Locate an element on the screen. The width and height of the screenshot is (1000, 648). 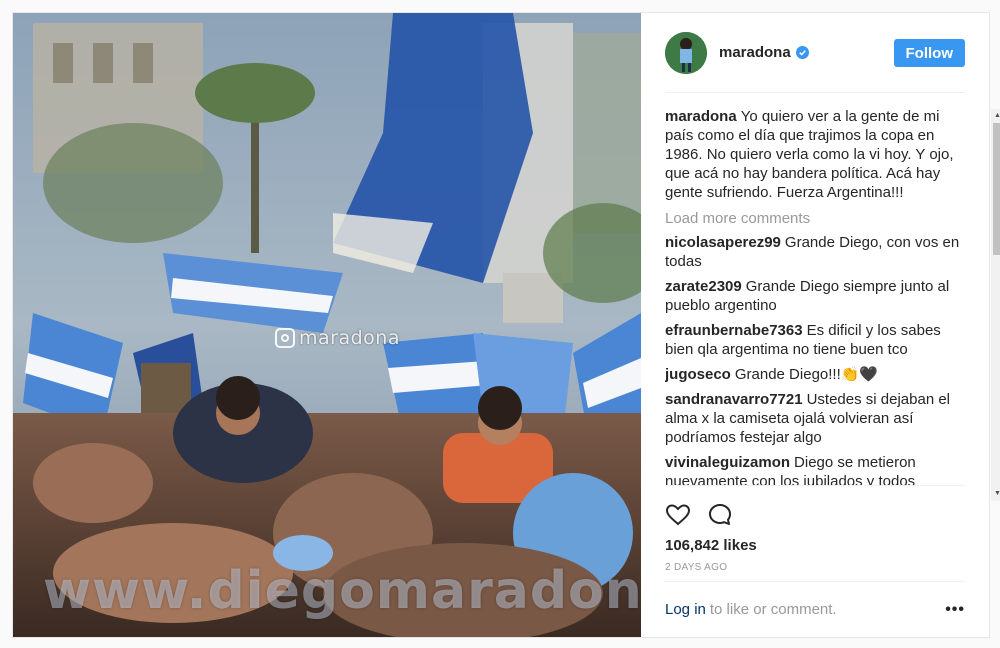
comment-text: Grande Diego!!!👏🖤 is located at coordinates (806, 374).